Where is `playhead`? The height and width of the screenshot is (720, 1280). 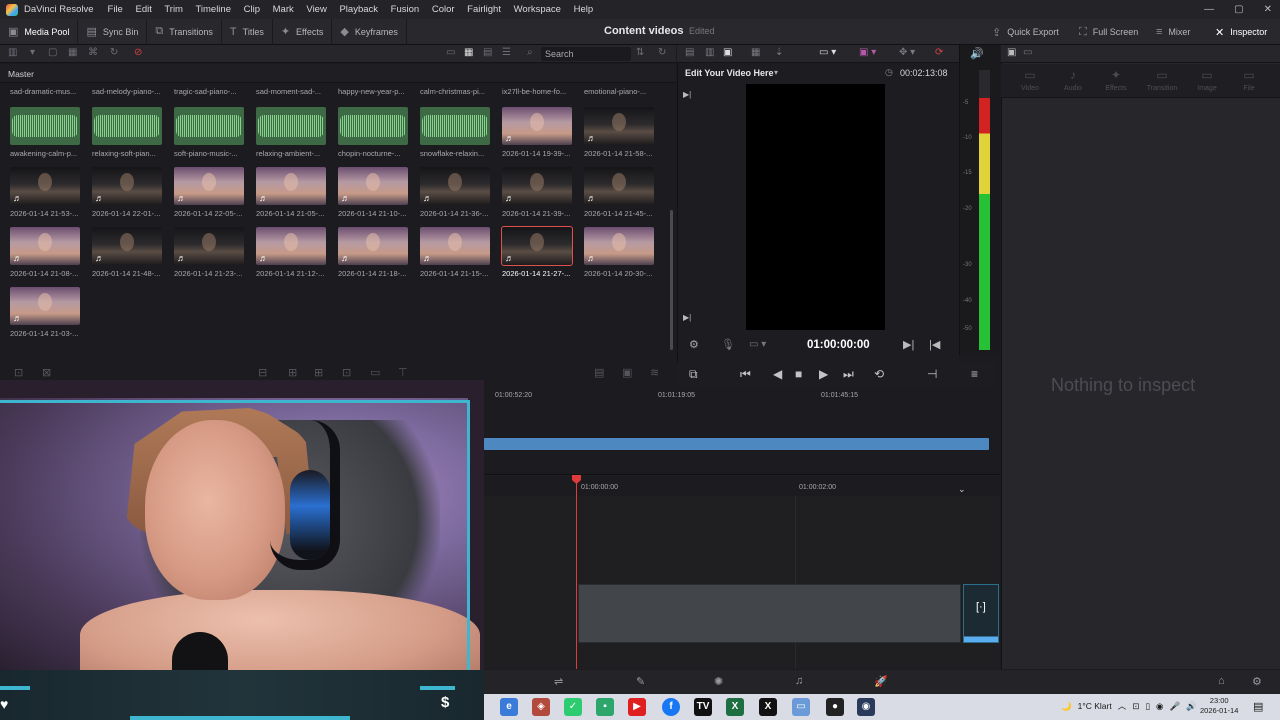
playhead is located at coordinates (576, 573).